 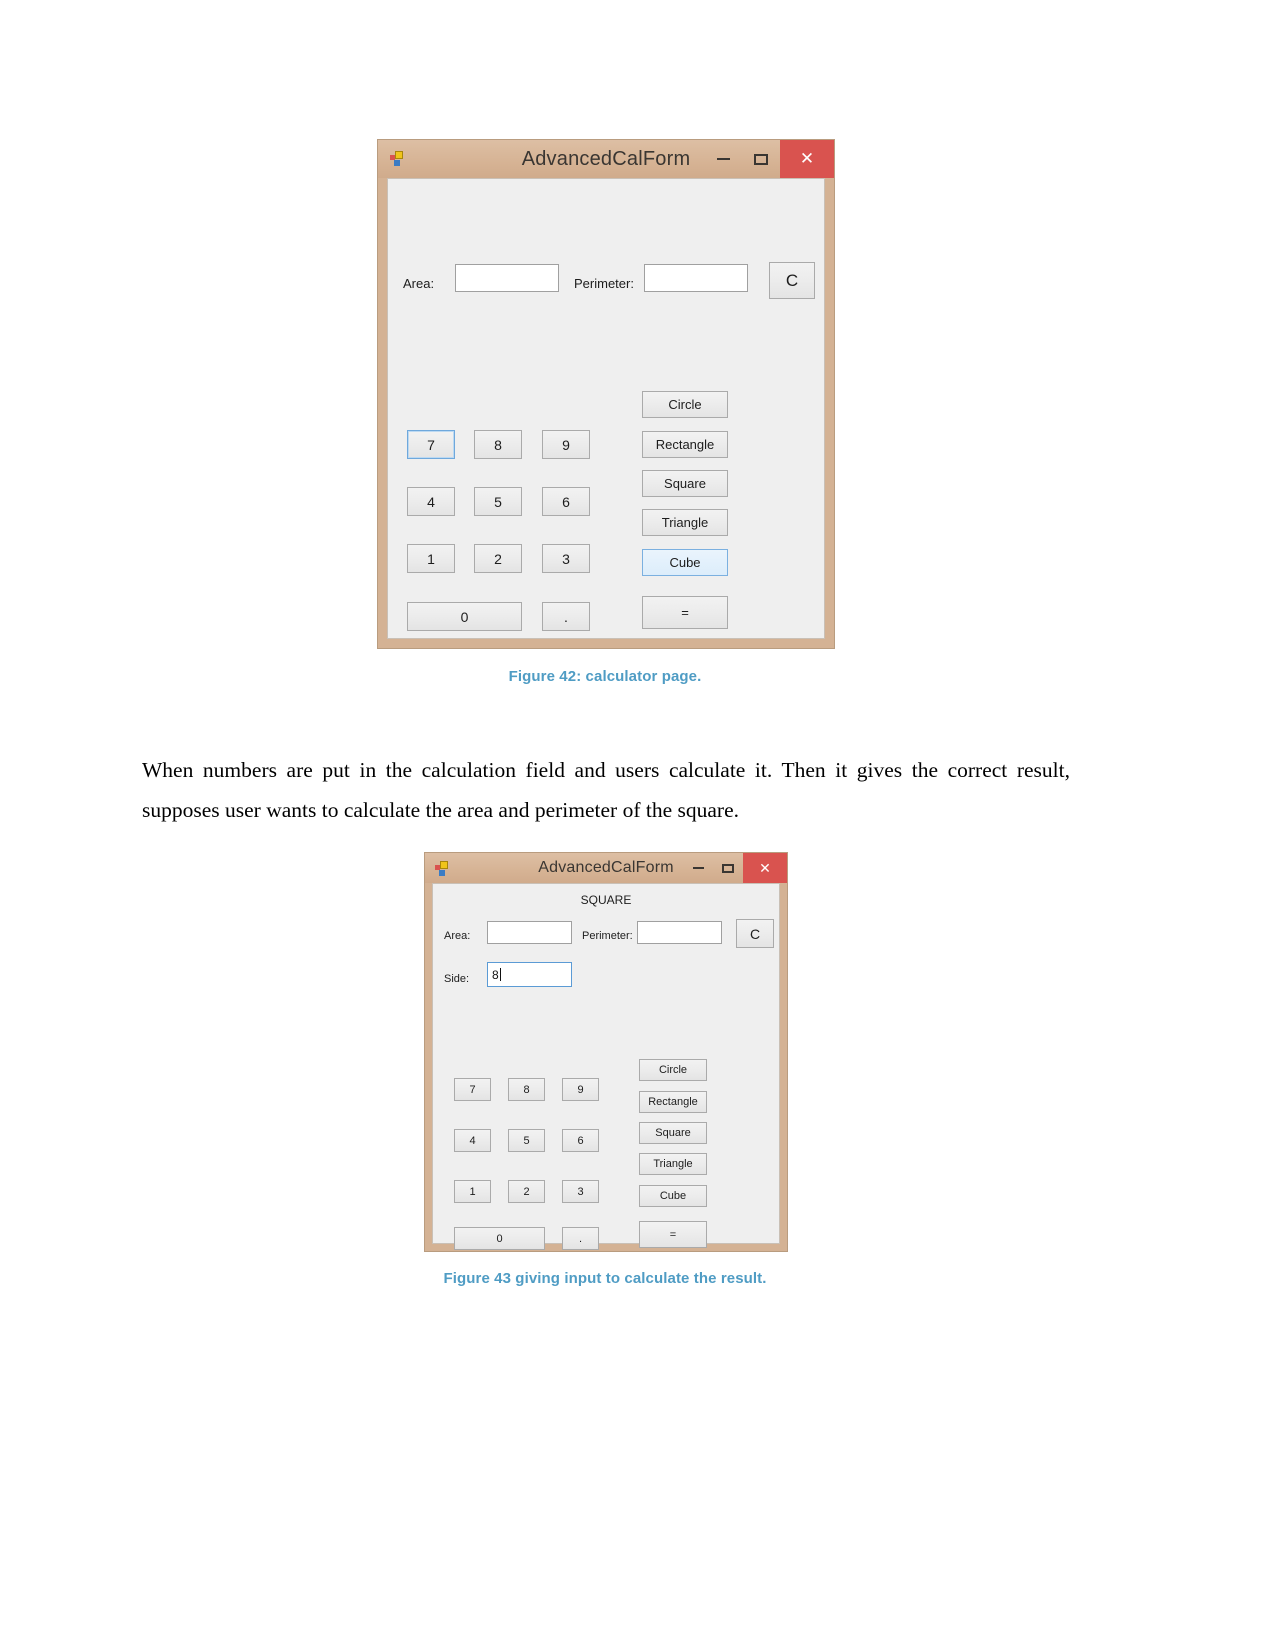 I want to click on figure2-clear-button: C, so click(x=755, y=933).